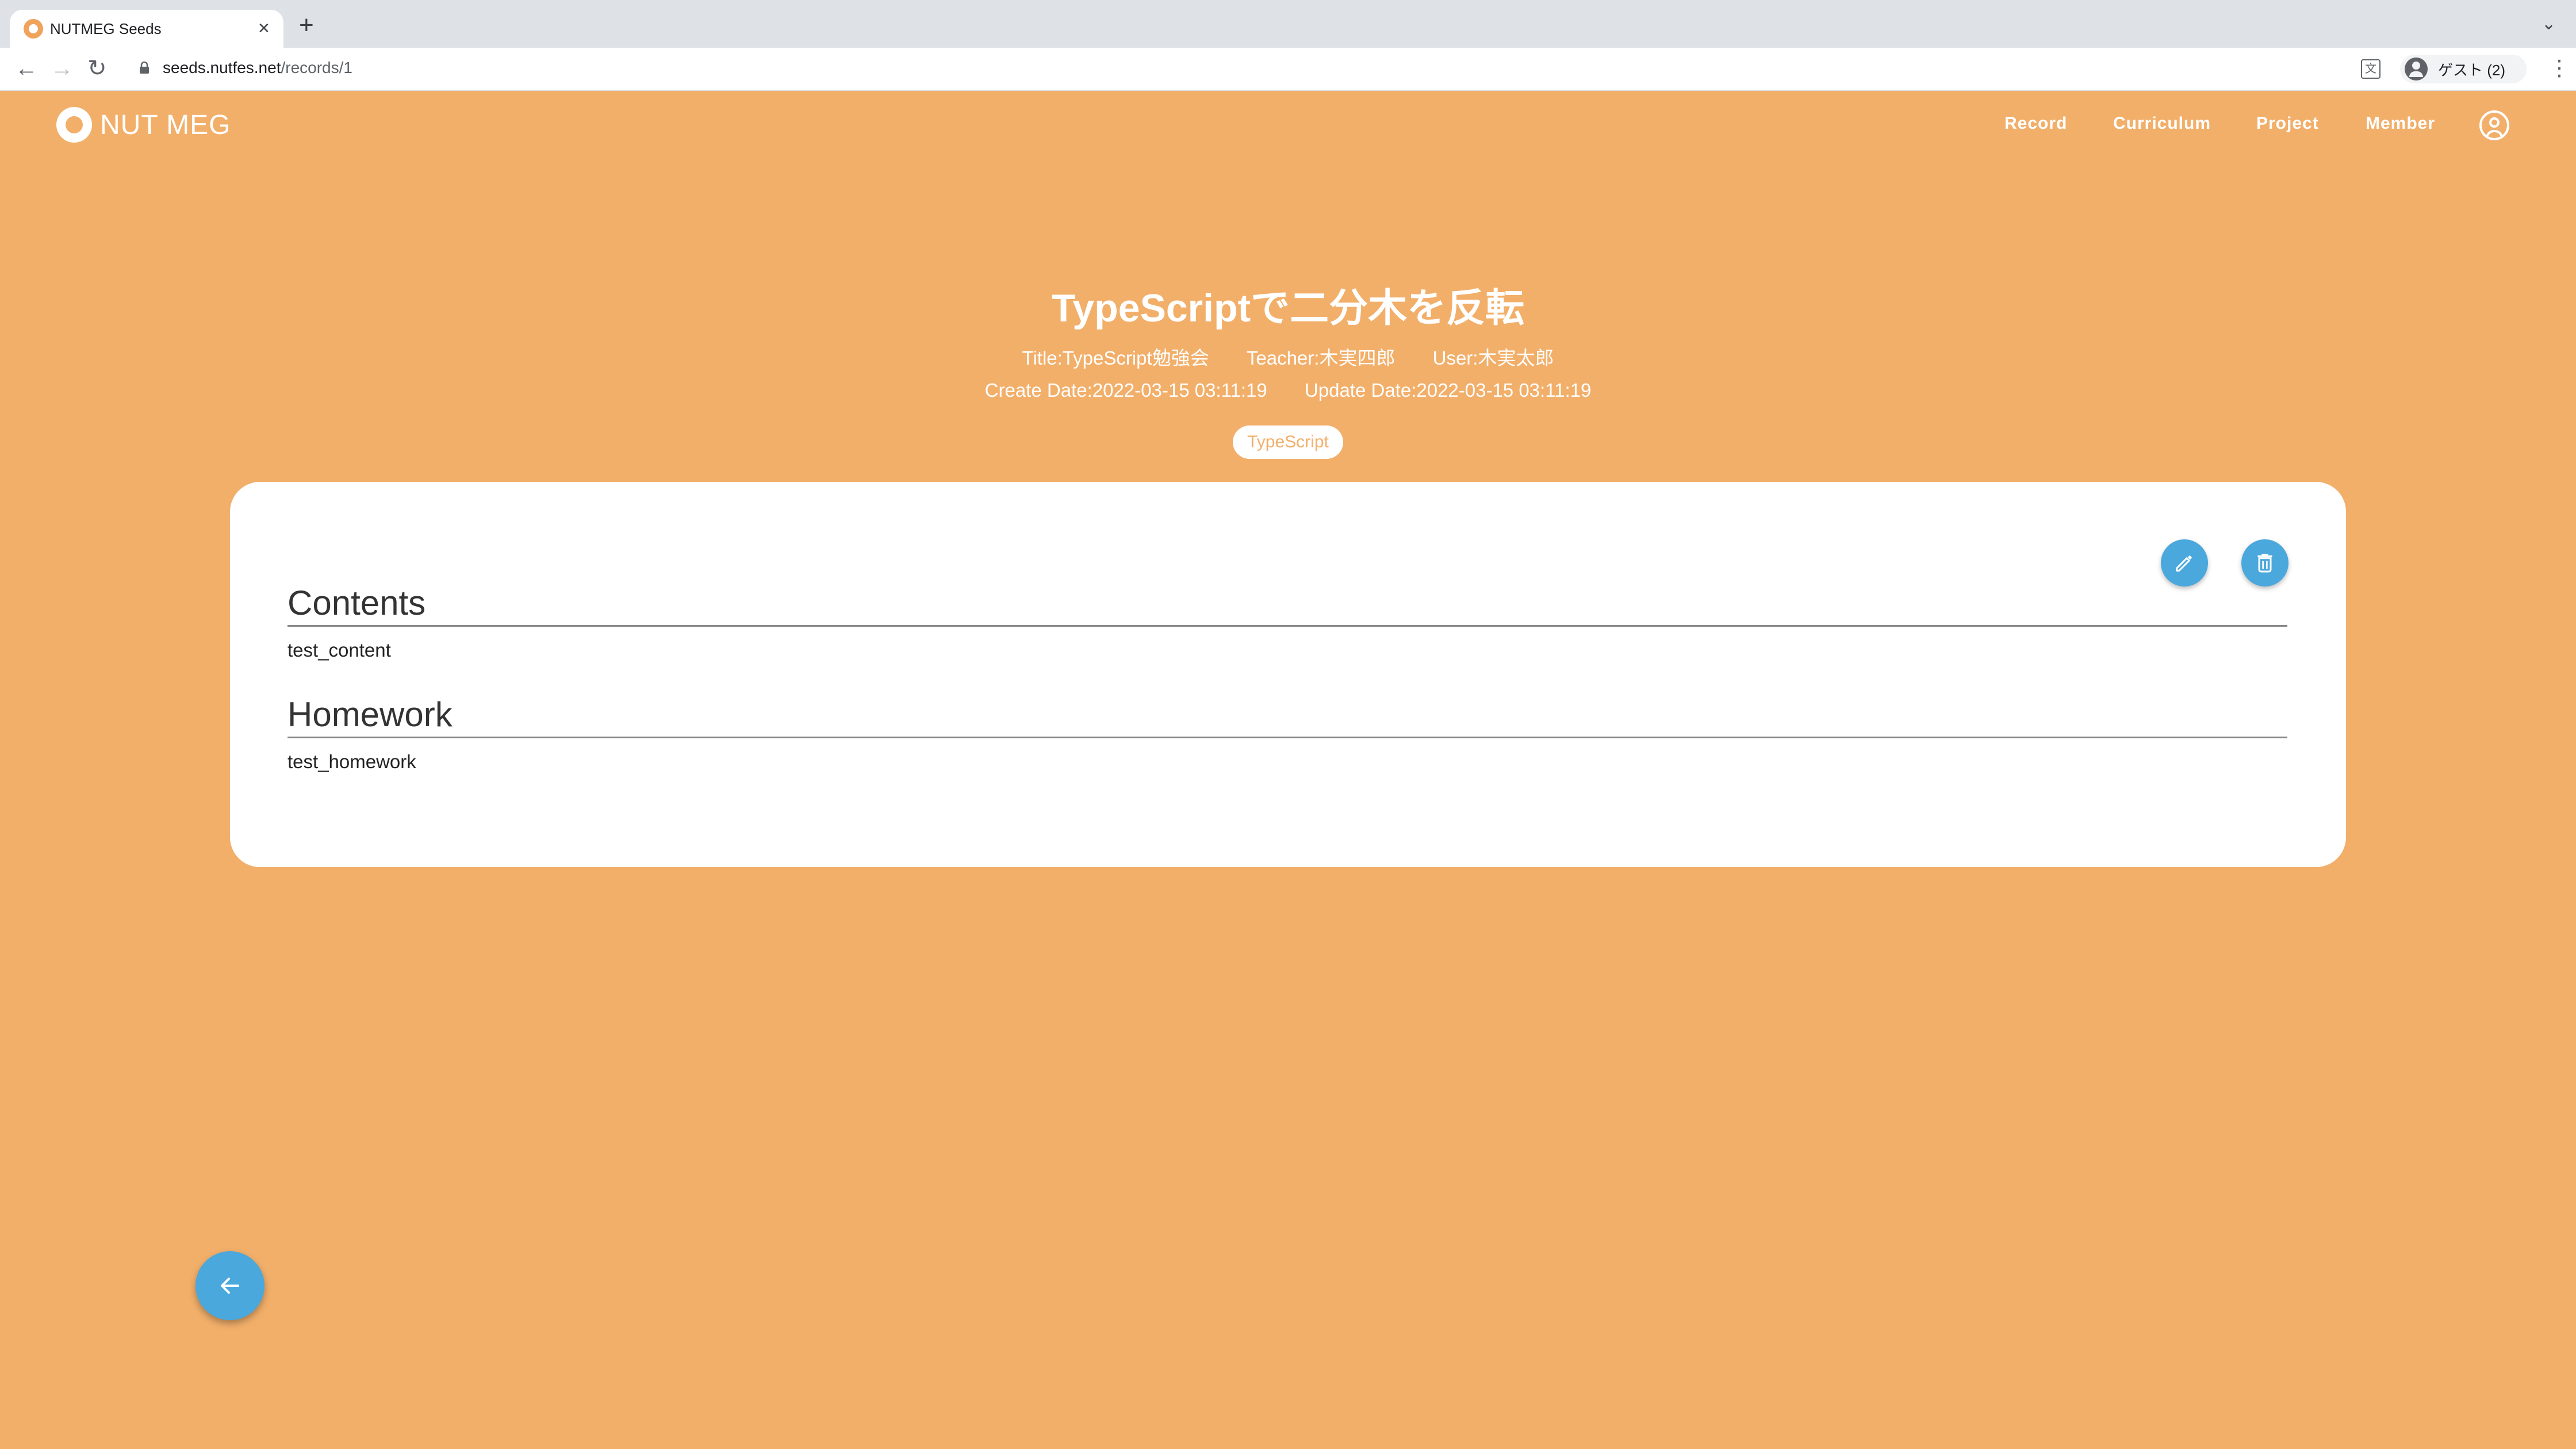 Image resolution: width=2576 pixels, height=1449 pixels. What do you see at coordinates (1321, 358) in the screenshot?
I see `record-meta-teacher: Teacher:木実四郎` at bounding box center [1321, 358].